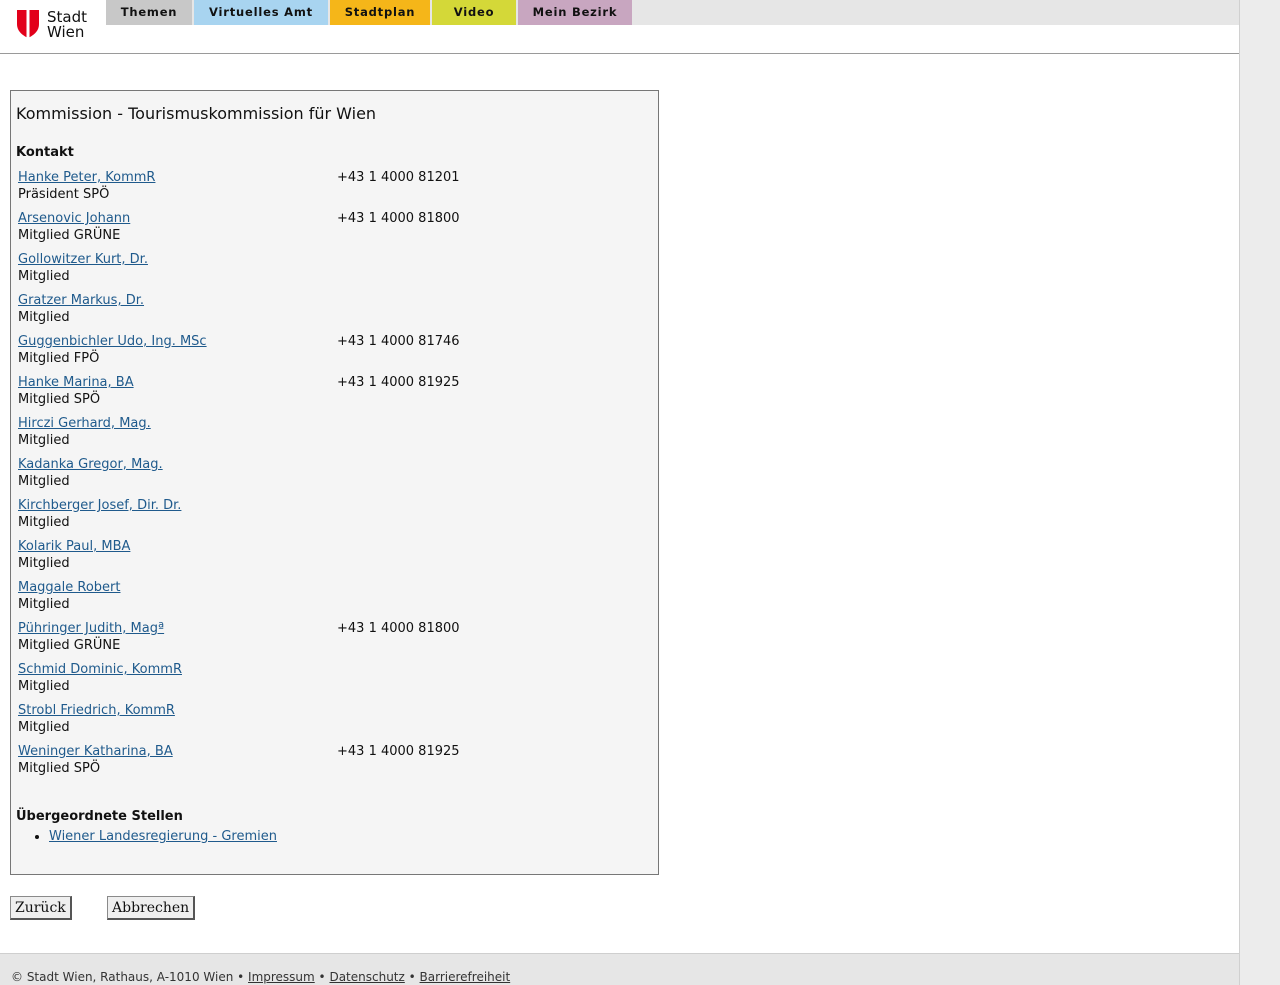 Image resolution: width=1280 pixels, height=985 pixels. Describe the element at coordinates (1259, 492) in the screenshot. I see `scrollbar` at that location.